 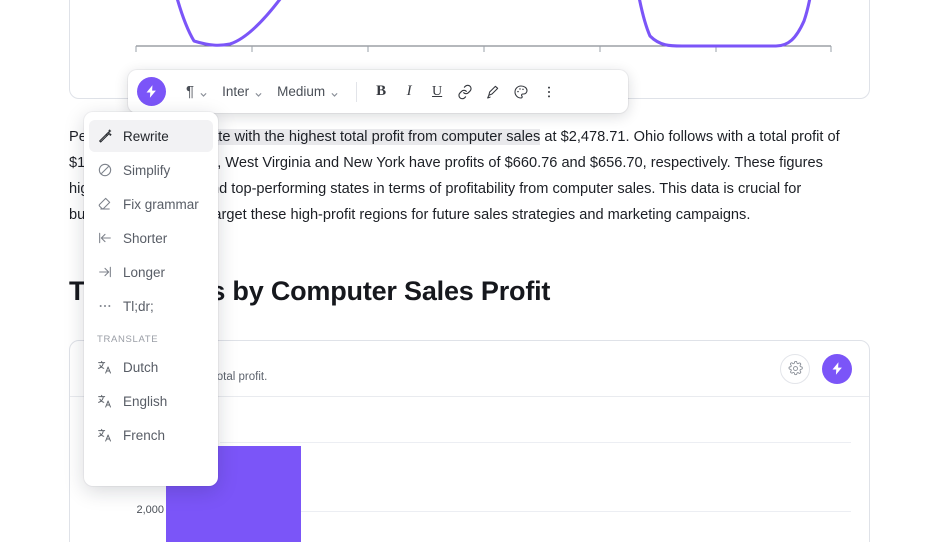 What do you see at coordinates (409, 92) in the screenshot?
I see `italic-button: I` at bounding box center [409, 92].